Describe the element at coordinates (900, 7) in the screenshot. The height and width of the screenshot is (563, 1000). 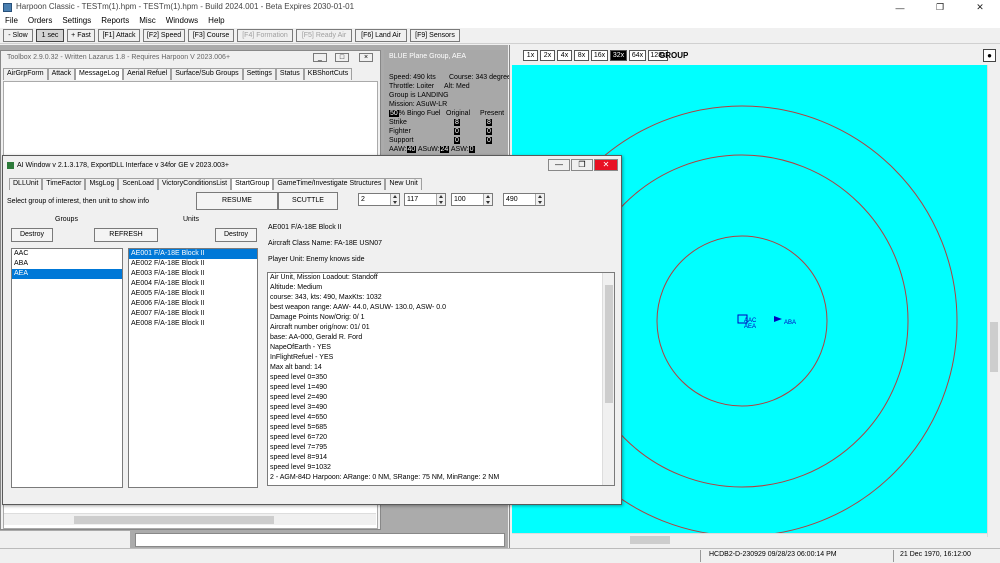
I see `minimize-button: —` at that location.